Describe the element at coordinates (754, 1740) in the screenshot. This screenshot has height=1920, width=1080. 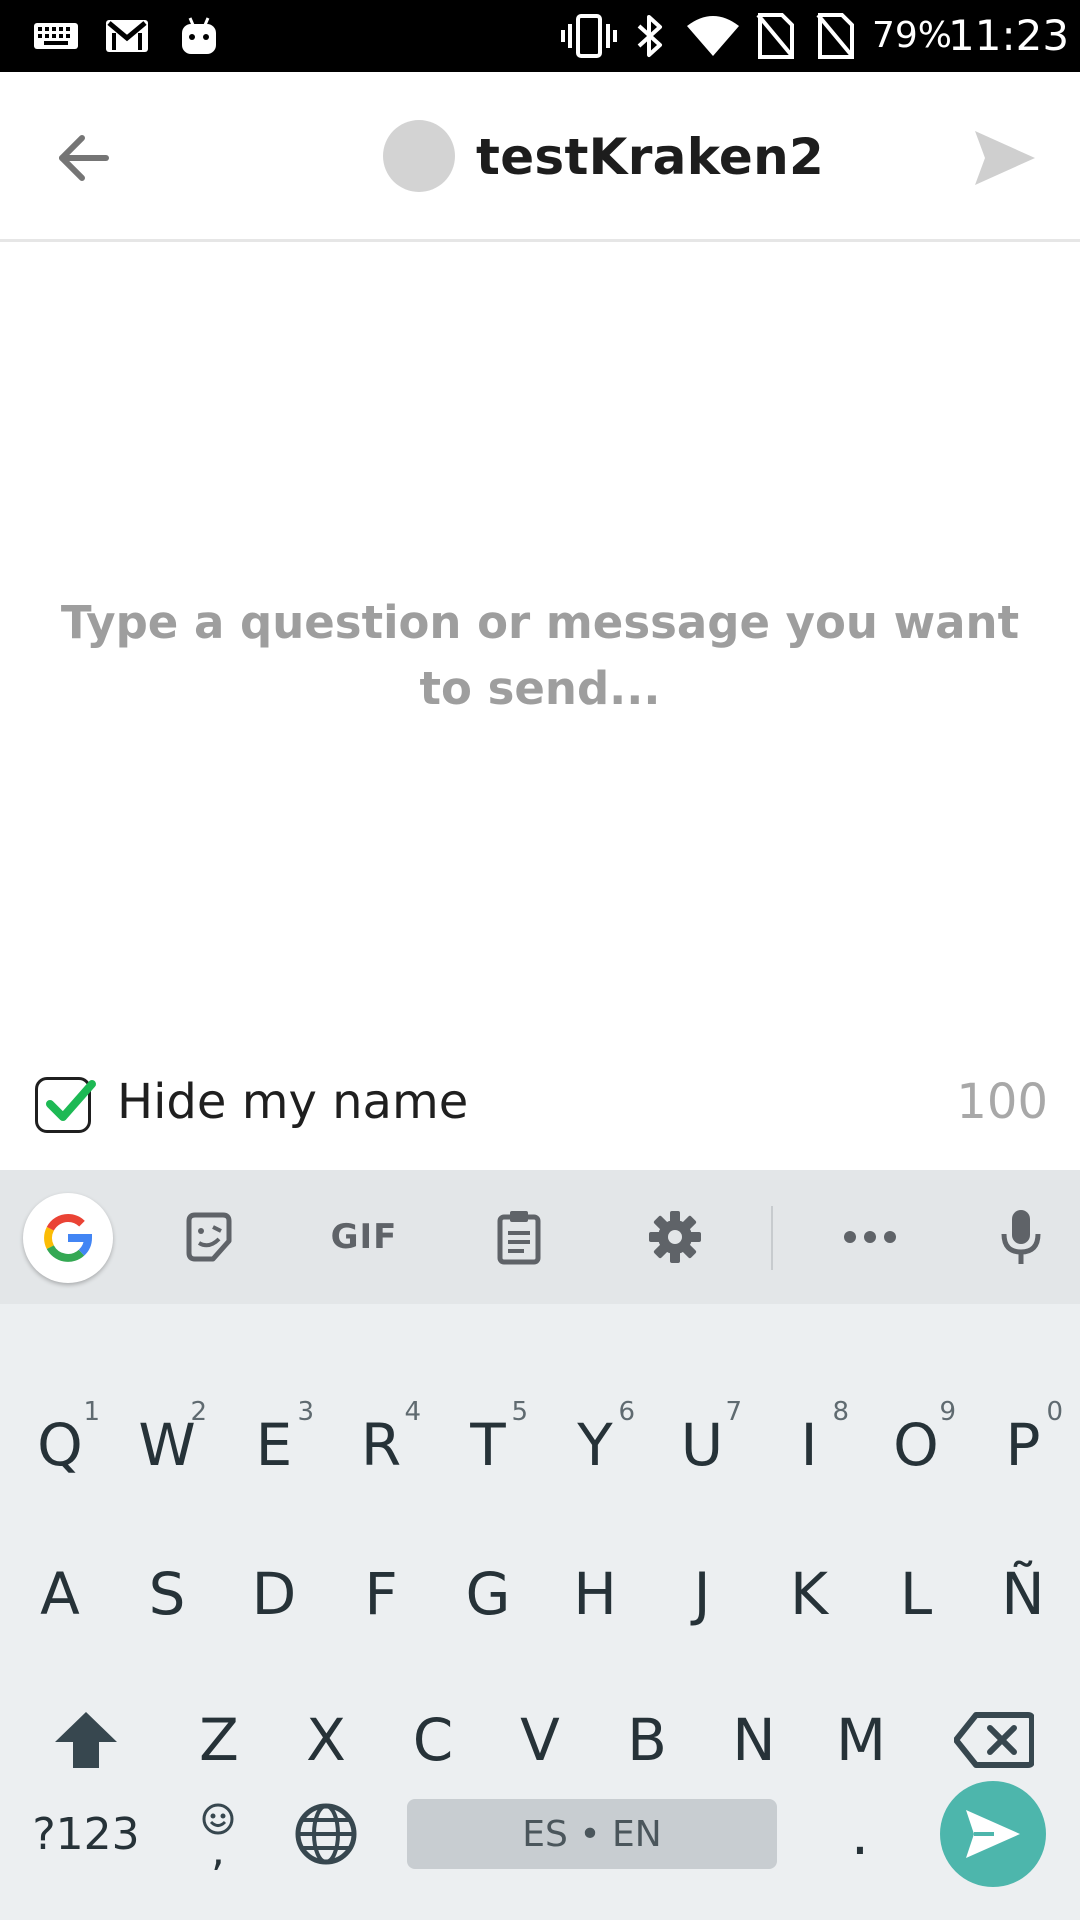
I see `key-n: N` at that location.